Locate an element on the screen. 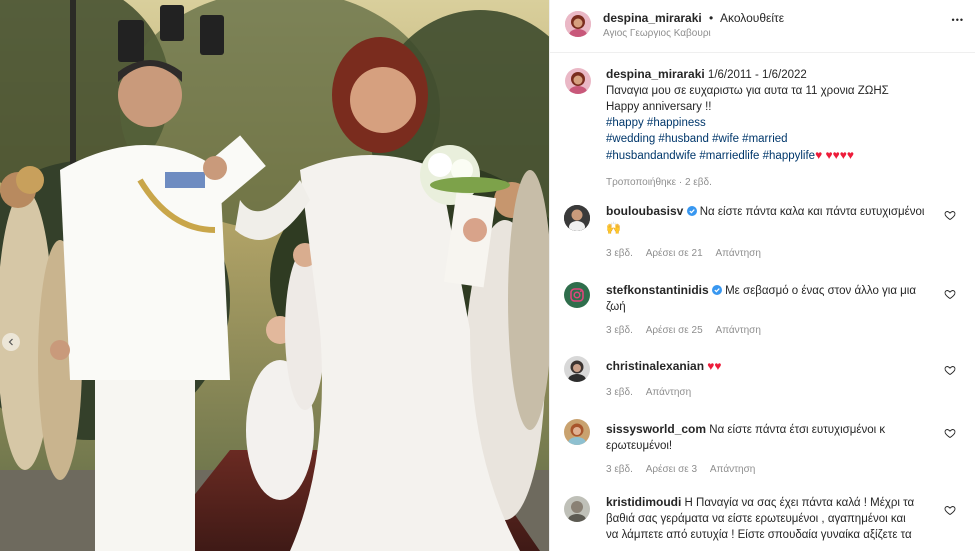  comment-meta: 3 εβδ. Αρέσει σε 21 Απάντηση is located at coordinates (683, 253).